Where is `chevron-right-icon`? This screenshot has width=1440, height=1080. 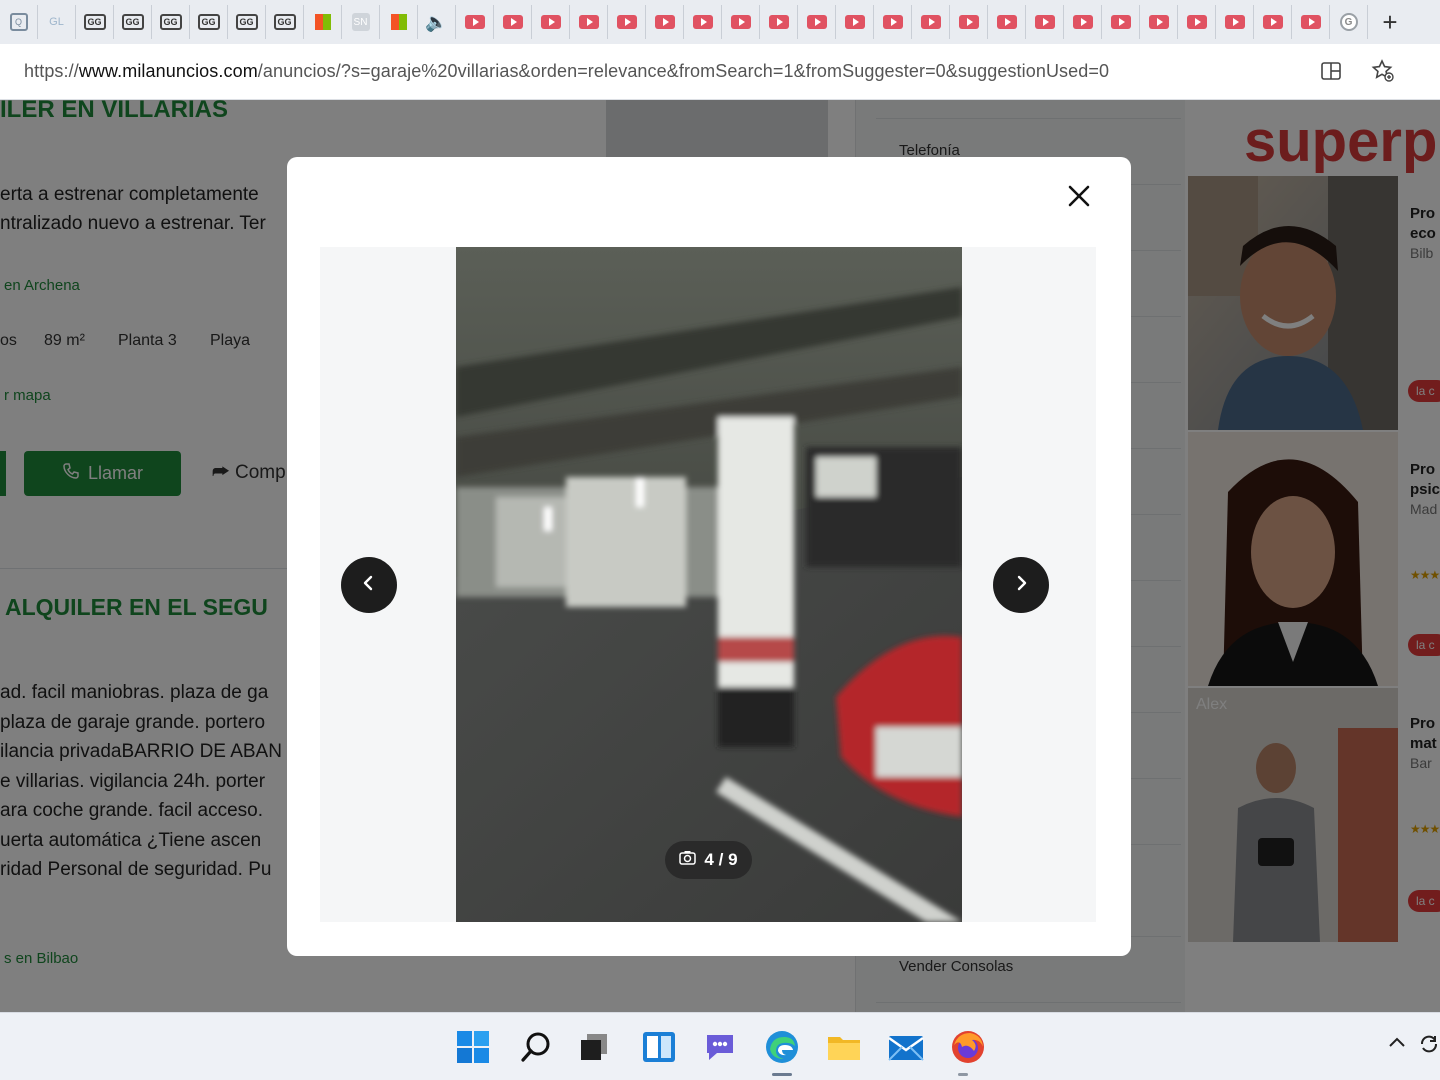 chevron-right-icon is located at coordinates (1021, 585).